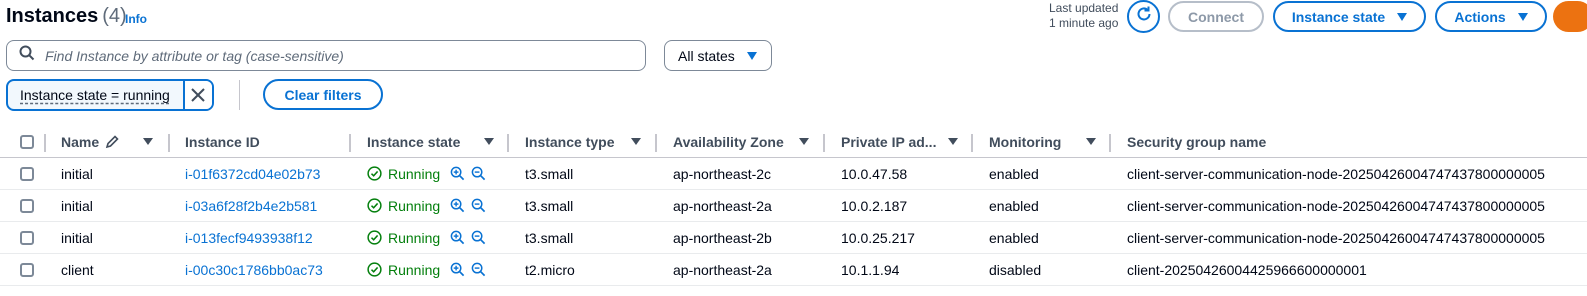 This screenshot has width=1587, height=296. What do you see at coordinates (323, 94) in the screenshot?
I see `clear-filters-button: Clear filters` at bounding box center [323, 94].